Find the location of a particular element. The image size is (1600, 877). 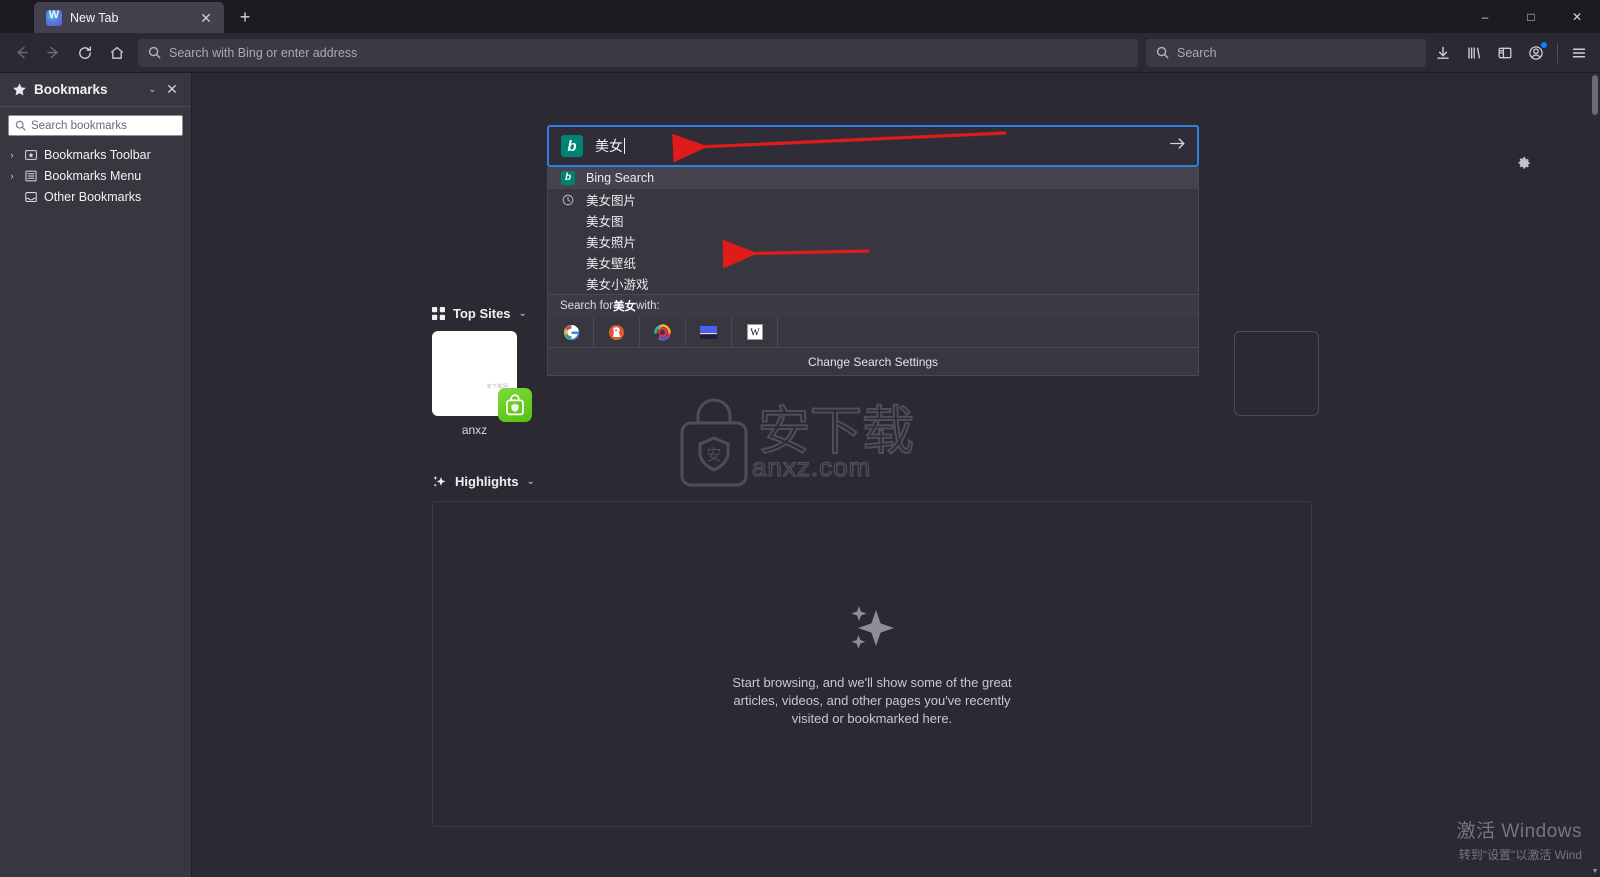

download-icon is located at coordinates (1443, 52).